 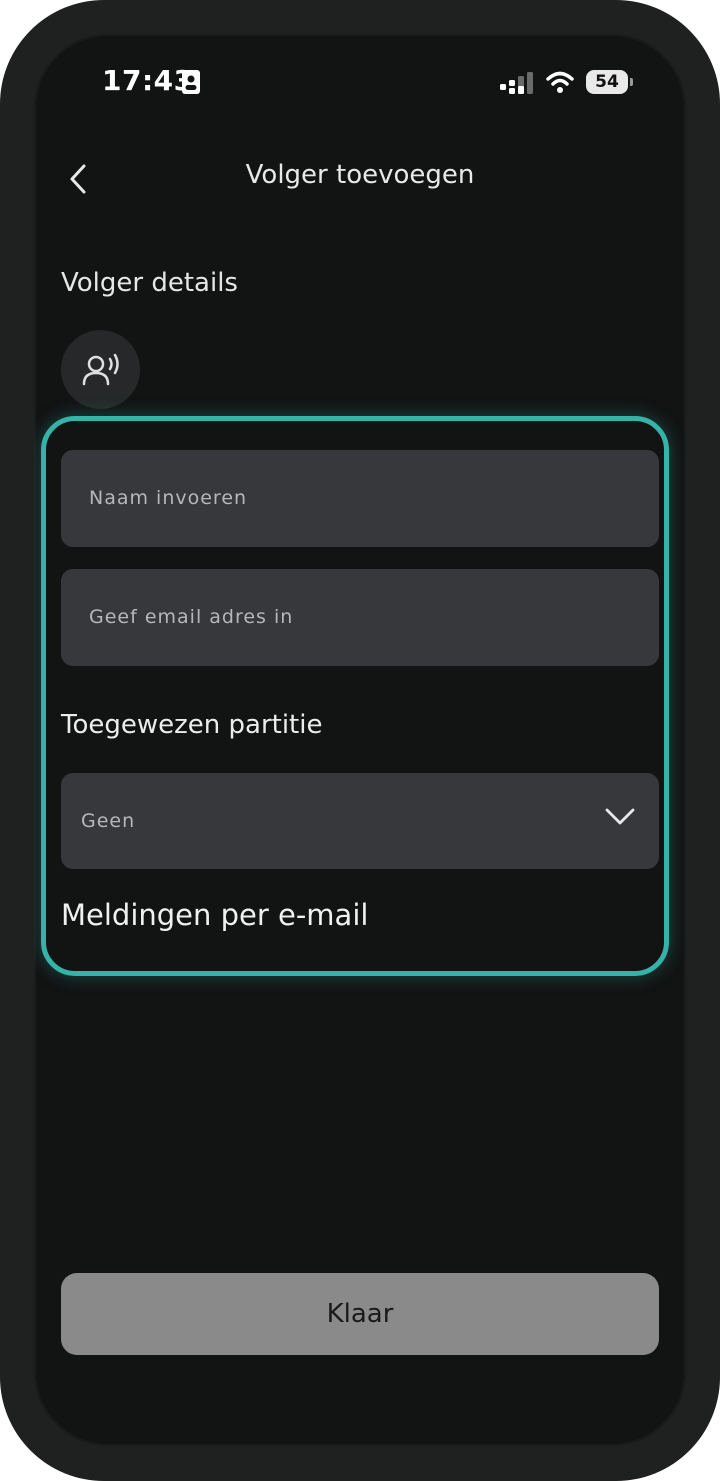 What do you see at coordinates (360, 617) in the screenshot?
I see `email-input: Geef email adres in` at bounding box center [360, 617].